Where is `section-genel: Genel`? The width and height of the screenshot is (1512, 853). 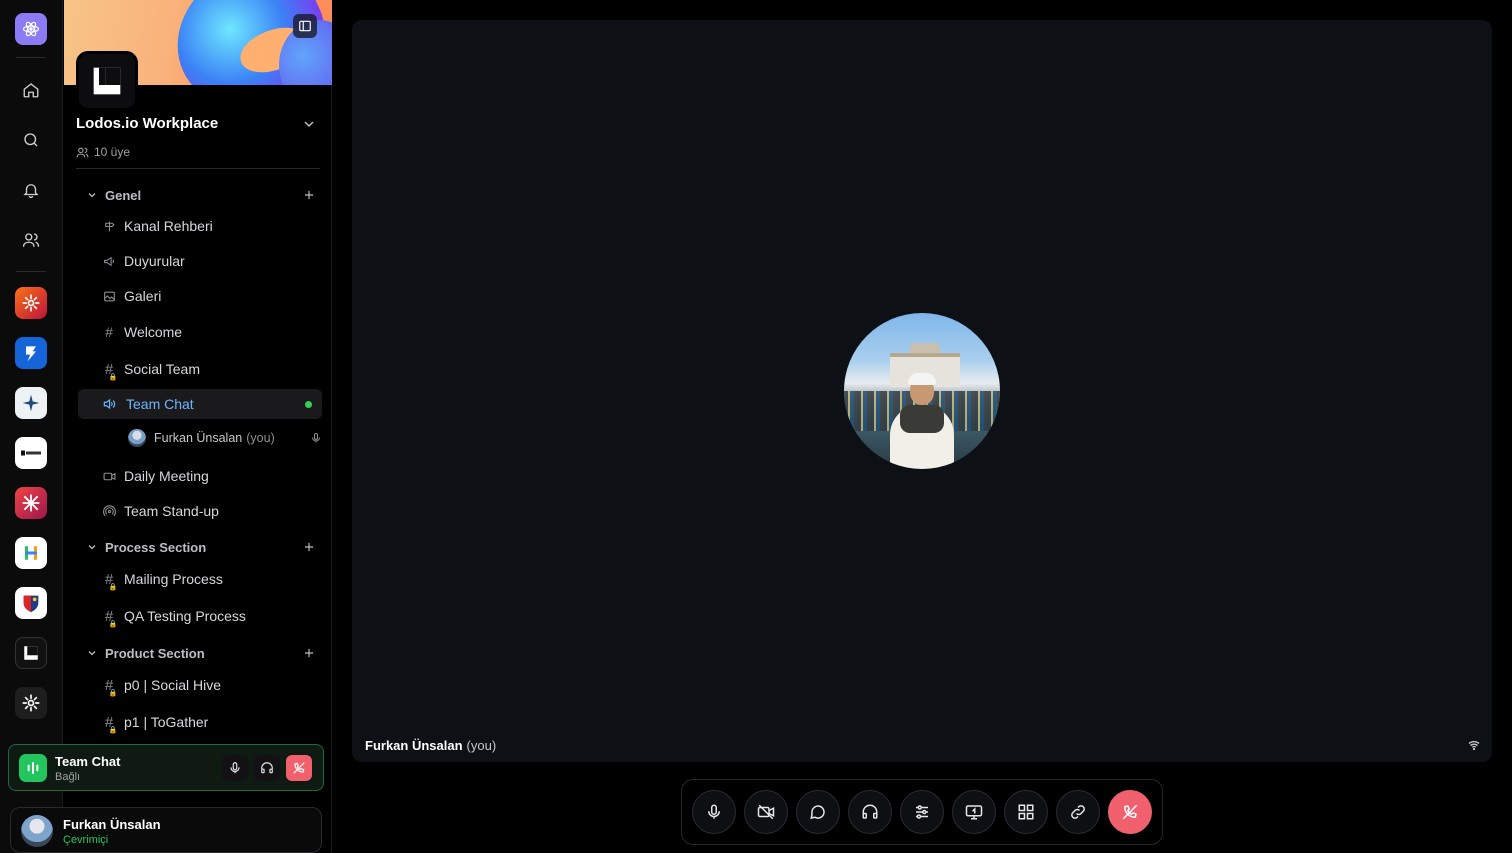
section-genel: Genel is located at coordinates (201, 195).